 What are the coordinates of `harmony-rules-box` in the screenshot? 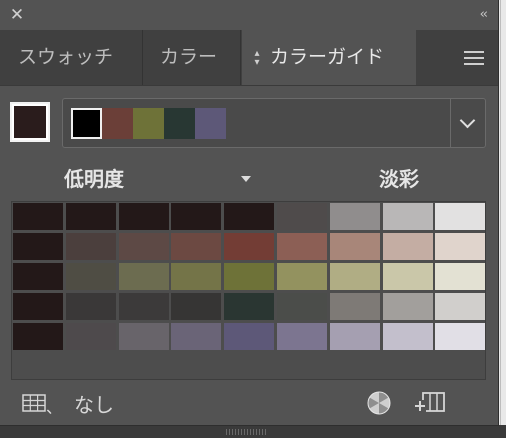 It's located at (274, 123).